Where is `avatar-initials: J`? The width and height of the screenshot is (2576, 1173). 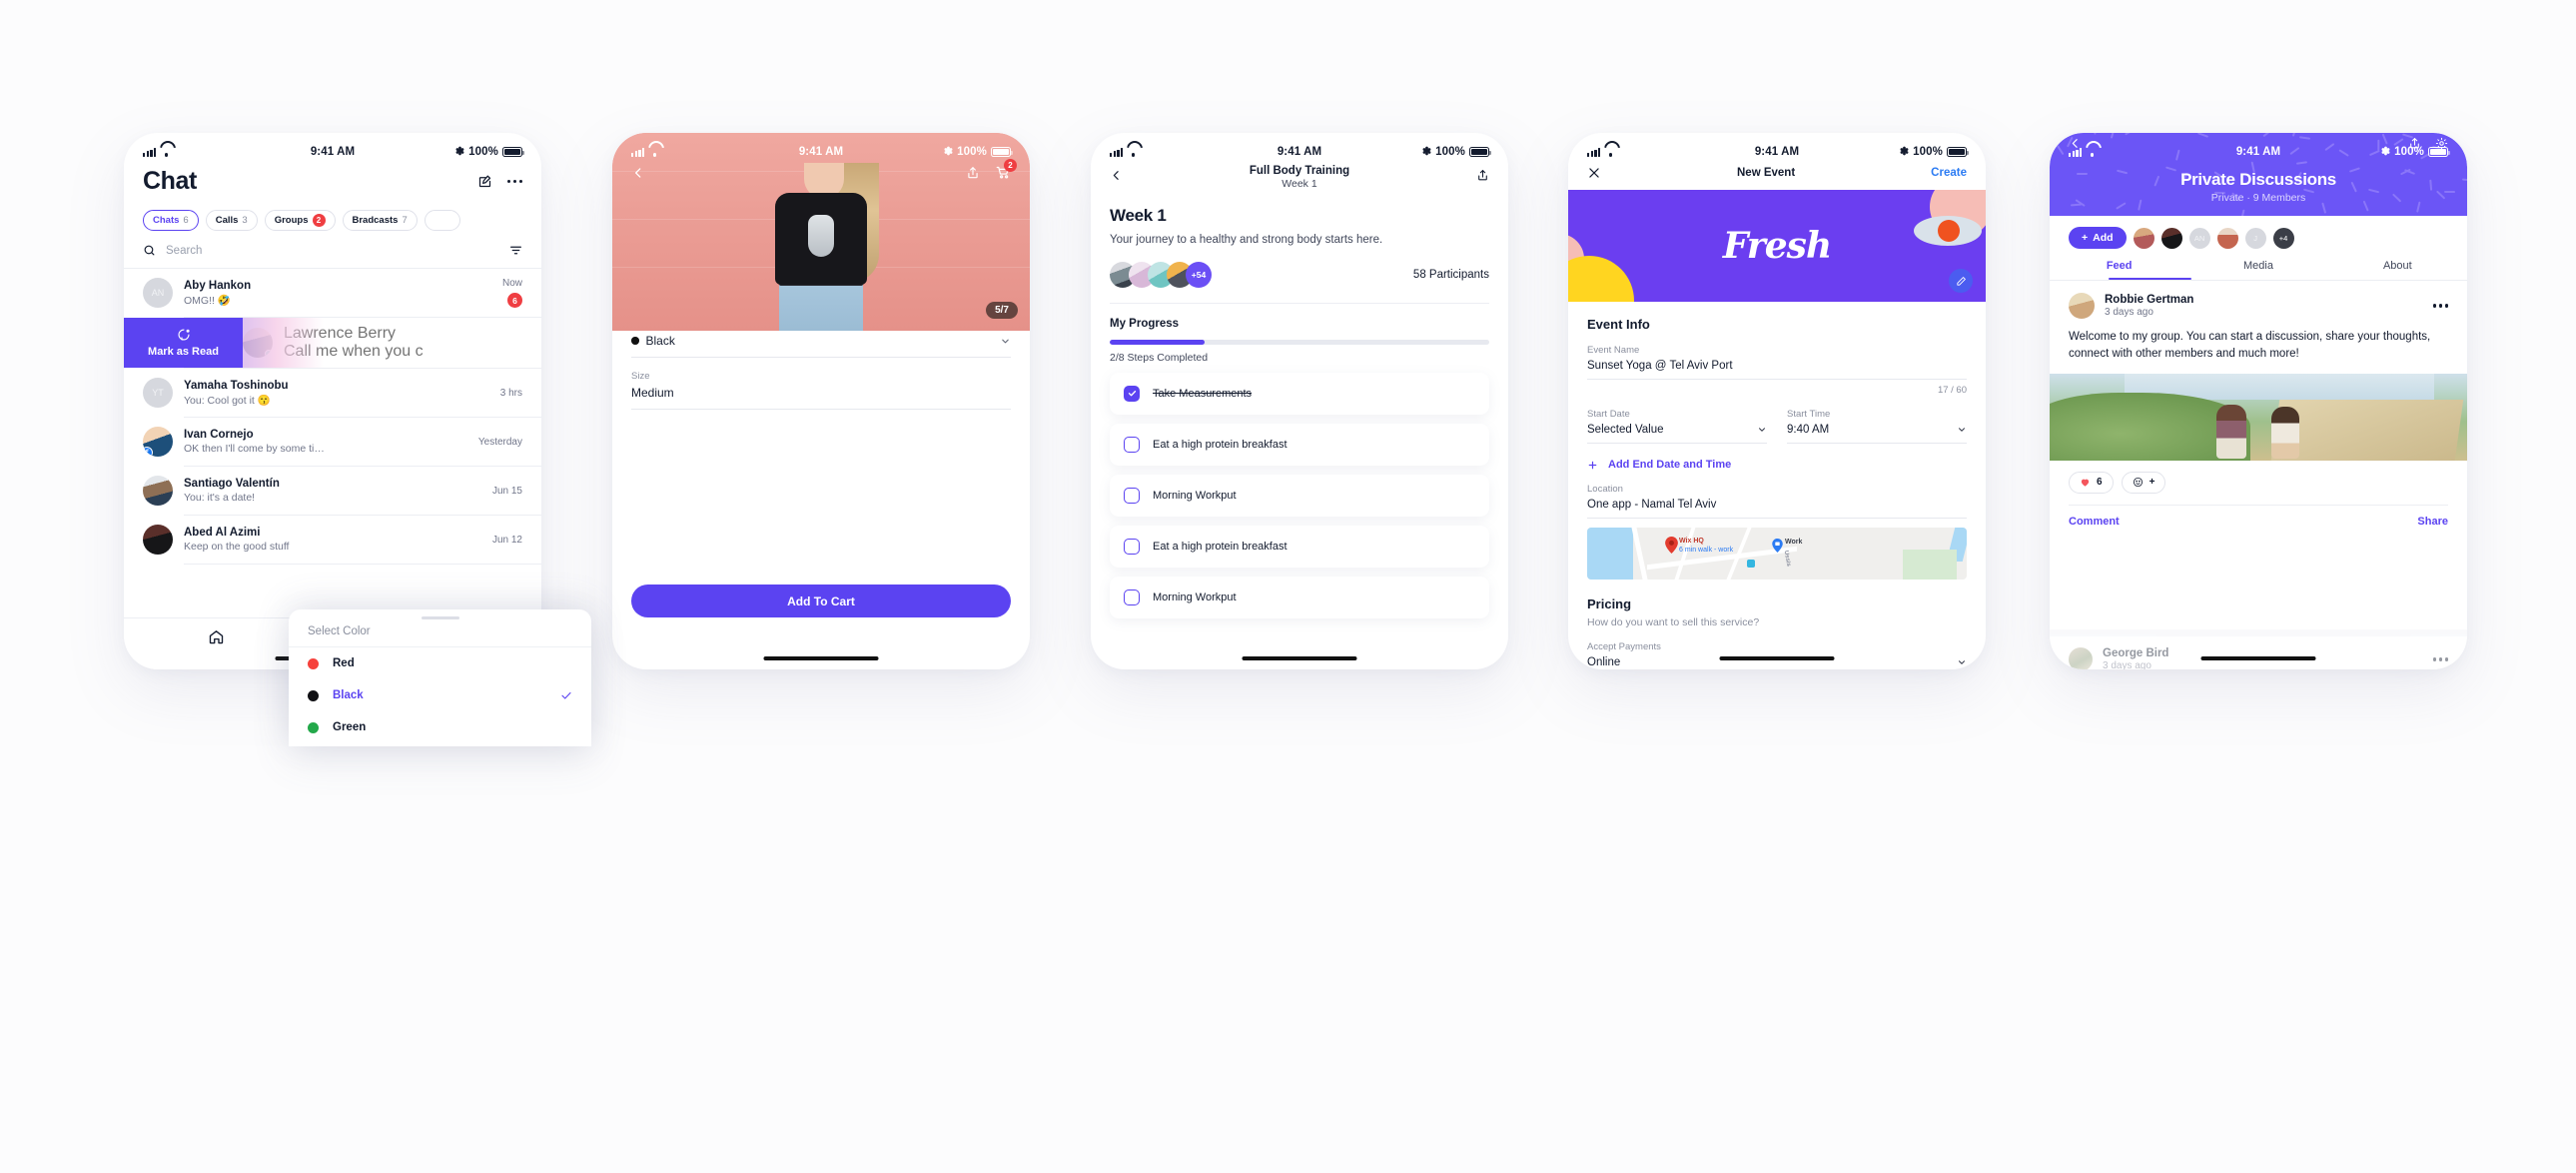 avatar-initials: J is located at coordinates (2255, 238).